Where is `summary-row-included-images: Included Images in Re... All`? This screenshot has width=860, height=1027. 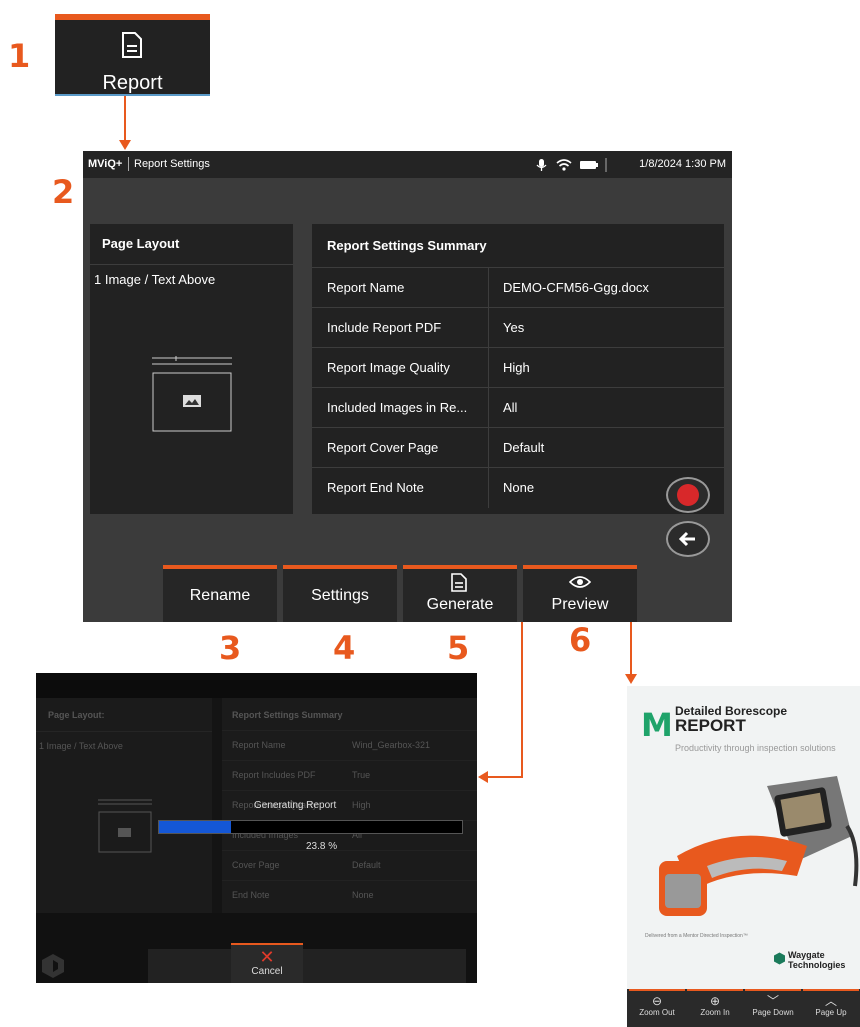
summary-row-included-images: Included Images in Re... All is located at coordinates (518, 407).